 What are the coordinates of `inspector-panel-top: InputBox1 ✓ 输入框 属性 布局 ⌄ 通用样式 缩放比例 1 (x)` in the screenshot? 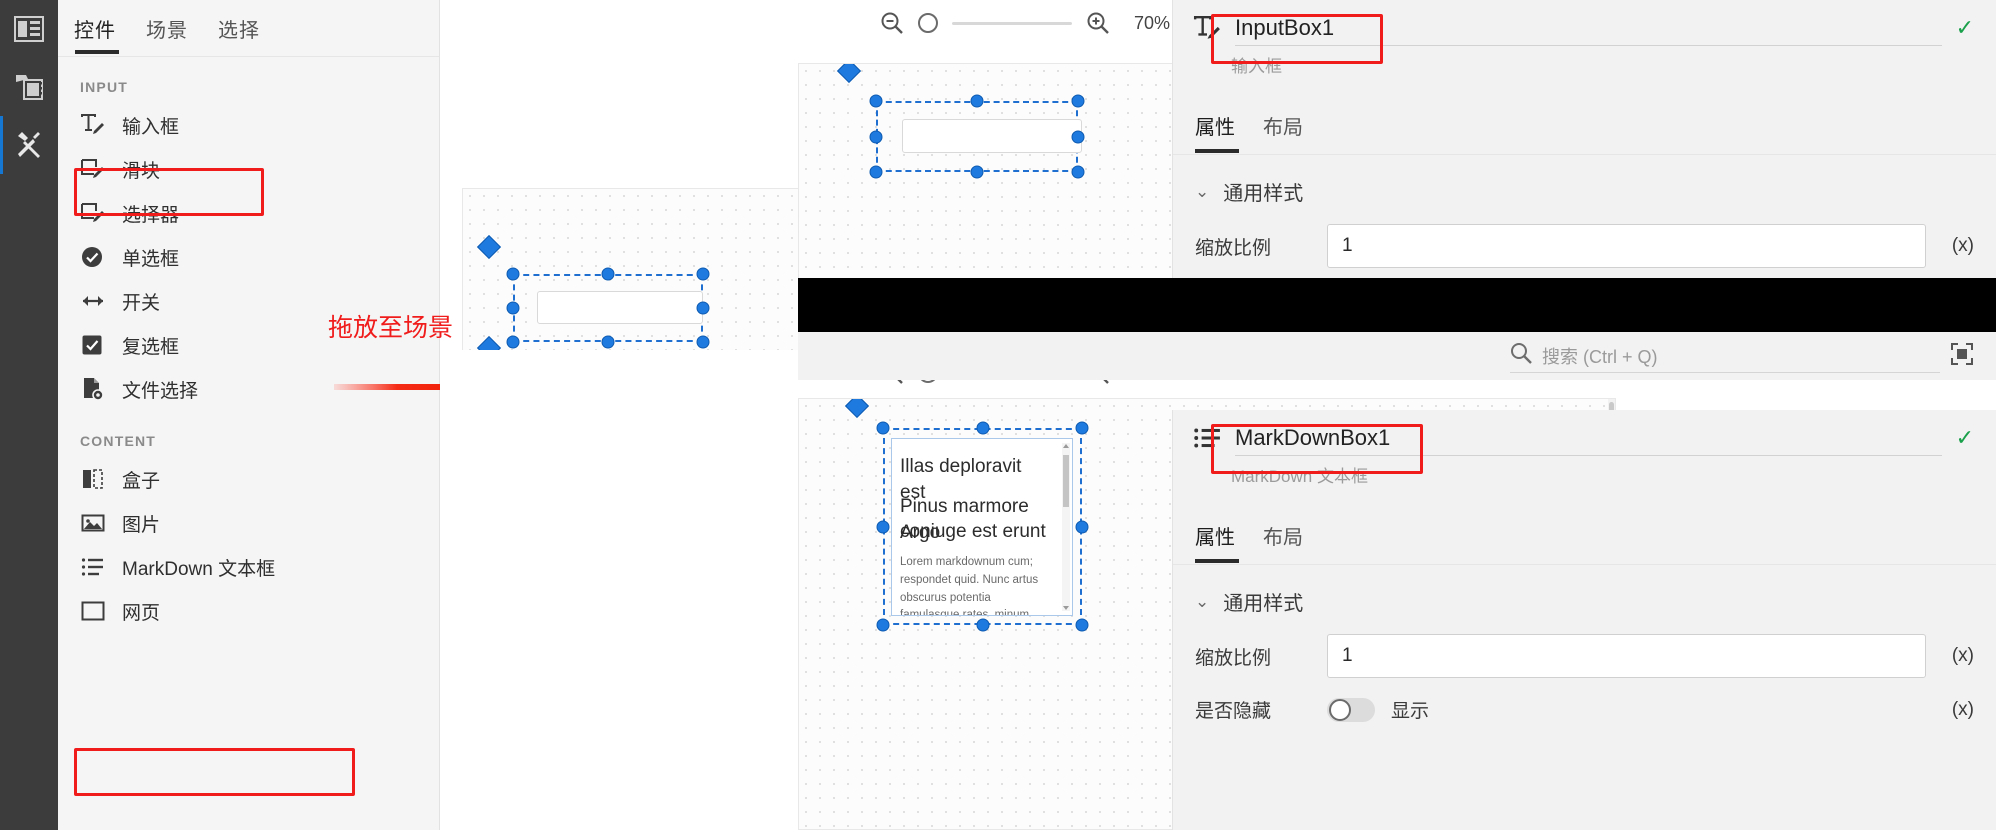 It's located at (1584, 139).